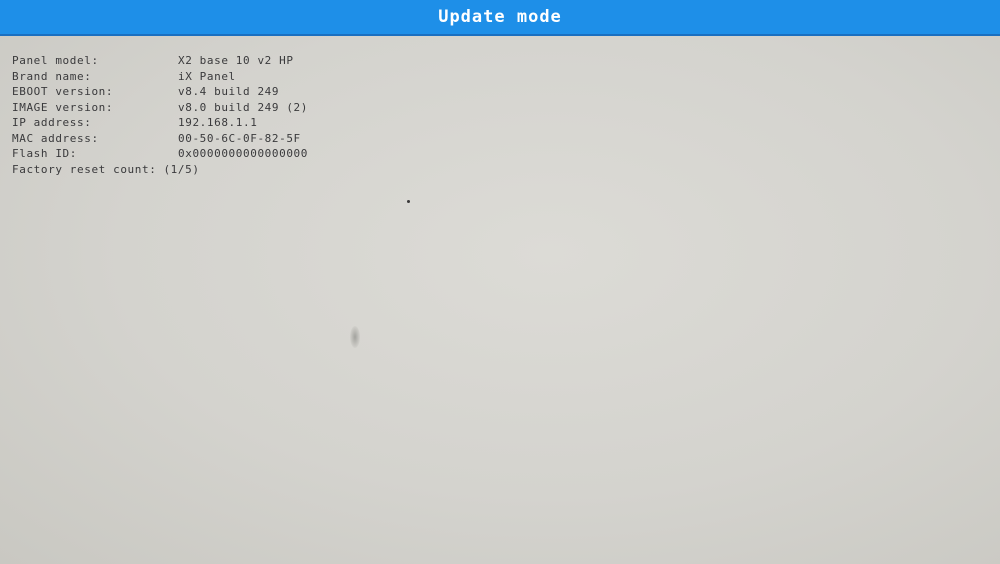 The image size is (1000, 564). I want to click on info-row-panel-model: Panel model: X2 base 10 v2 HP, so click(160, 61).